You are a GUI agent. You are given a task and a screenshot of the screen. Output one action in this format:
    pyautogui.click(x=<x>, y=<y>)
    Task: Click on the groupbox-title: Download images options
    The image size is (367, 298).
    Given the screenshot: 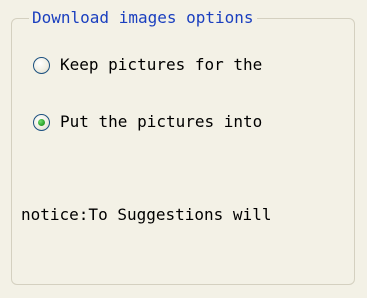 What is the action you would take?
    pyautogui.click(x=143, y=18)
    